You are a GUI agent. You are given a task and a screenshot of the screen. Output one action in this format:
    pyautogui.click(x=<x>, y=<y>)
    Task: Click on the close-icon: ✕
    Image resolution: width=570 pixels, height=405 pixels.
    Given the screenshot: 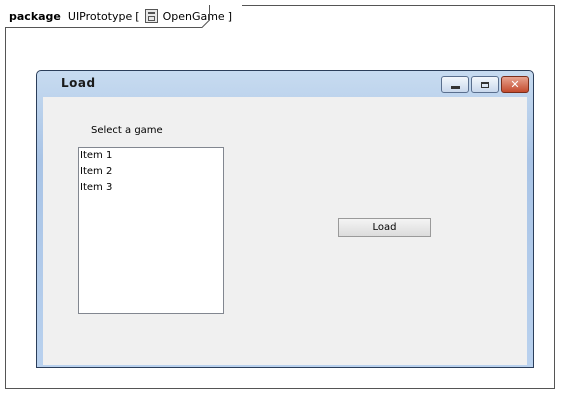 What is the action you would take?
    pyautogui.click(x=515, y=84)
    